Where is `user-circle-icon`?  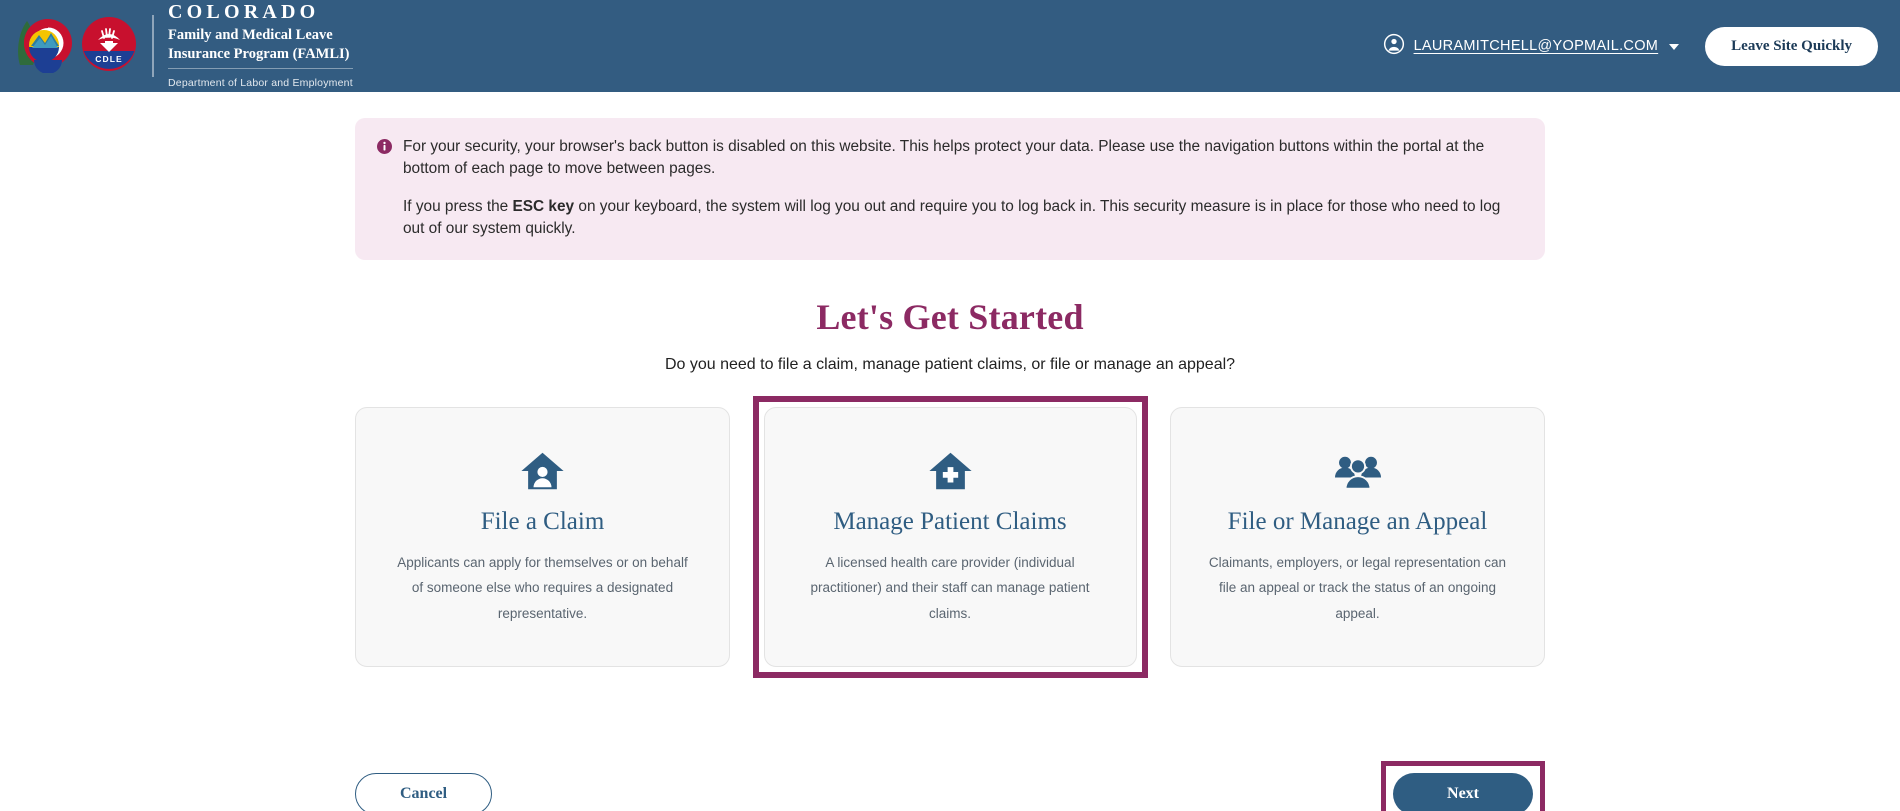
user-circle-icon is located at coordinates (1394, 46).